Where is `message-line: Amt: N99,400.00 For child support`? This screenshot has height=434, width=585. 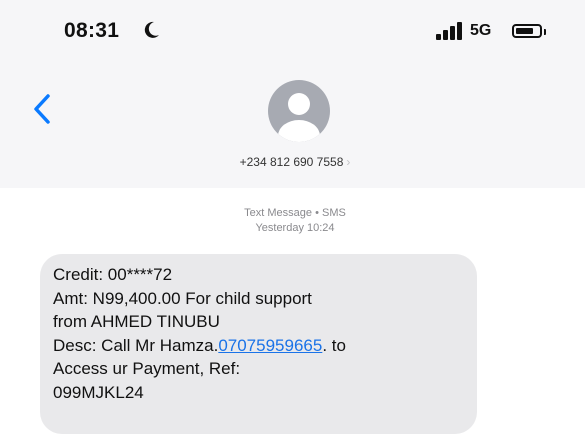
message-line: Amt: N99,400.00 For child support is located at coordinates (182, 298).